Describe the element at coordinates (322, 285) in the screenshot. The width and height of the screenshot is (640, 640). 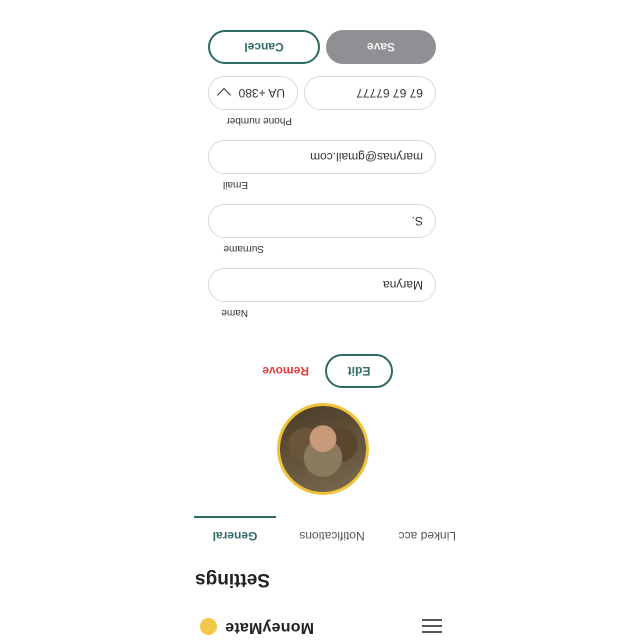
I see `name-field: Maryna` at that location.